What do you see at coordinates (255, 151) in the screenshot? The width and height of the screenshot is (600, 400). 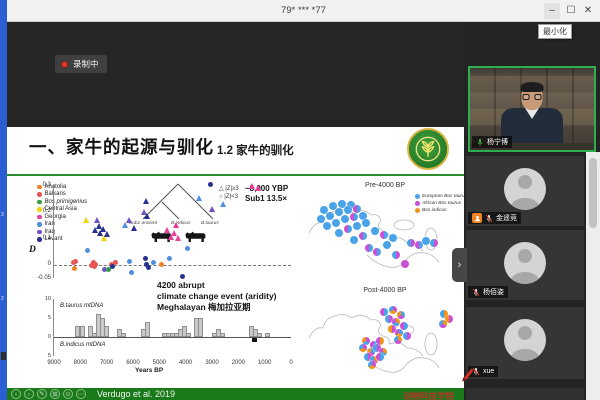 I see `slide-subtitle: 1.2 家牛的驯化` at bounding box center [255, 151].